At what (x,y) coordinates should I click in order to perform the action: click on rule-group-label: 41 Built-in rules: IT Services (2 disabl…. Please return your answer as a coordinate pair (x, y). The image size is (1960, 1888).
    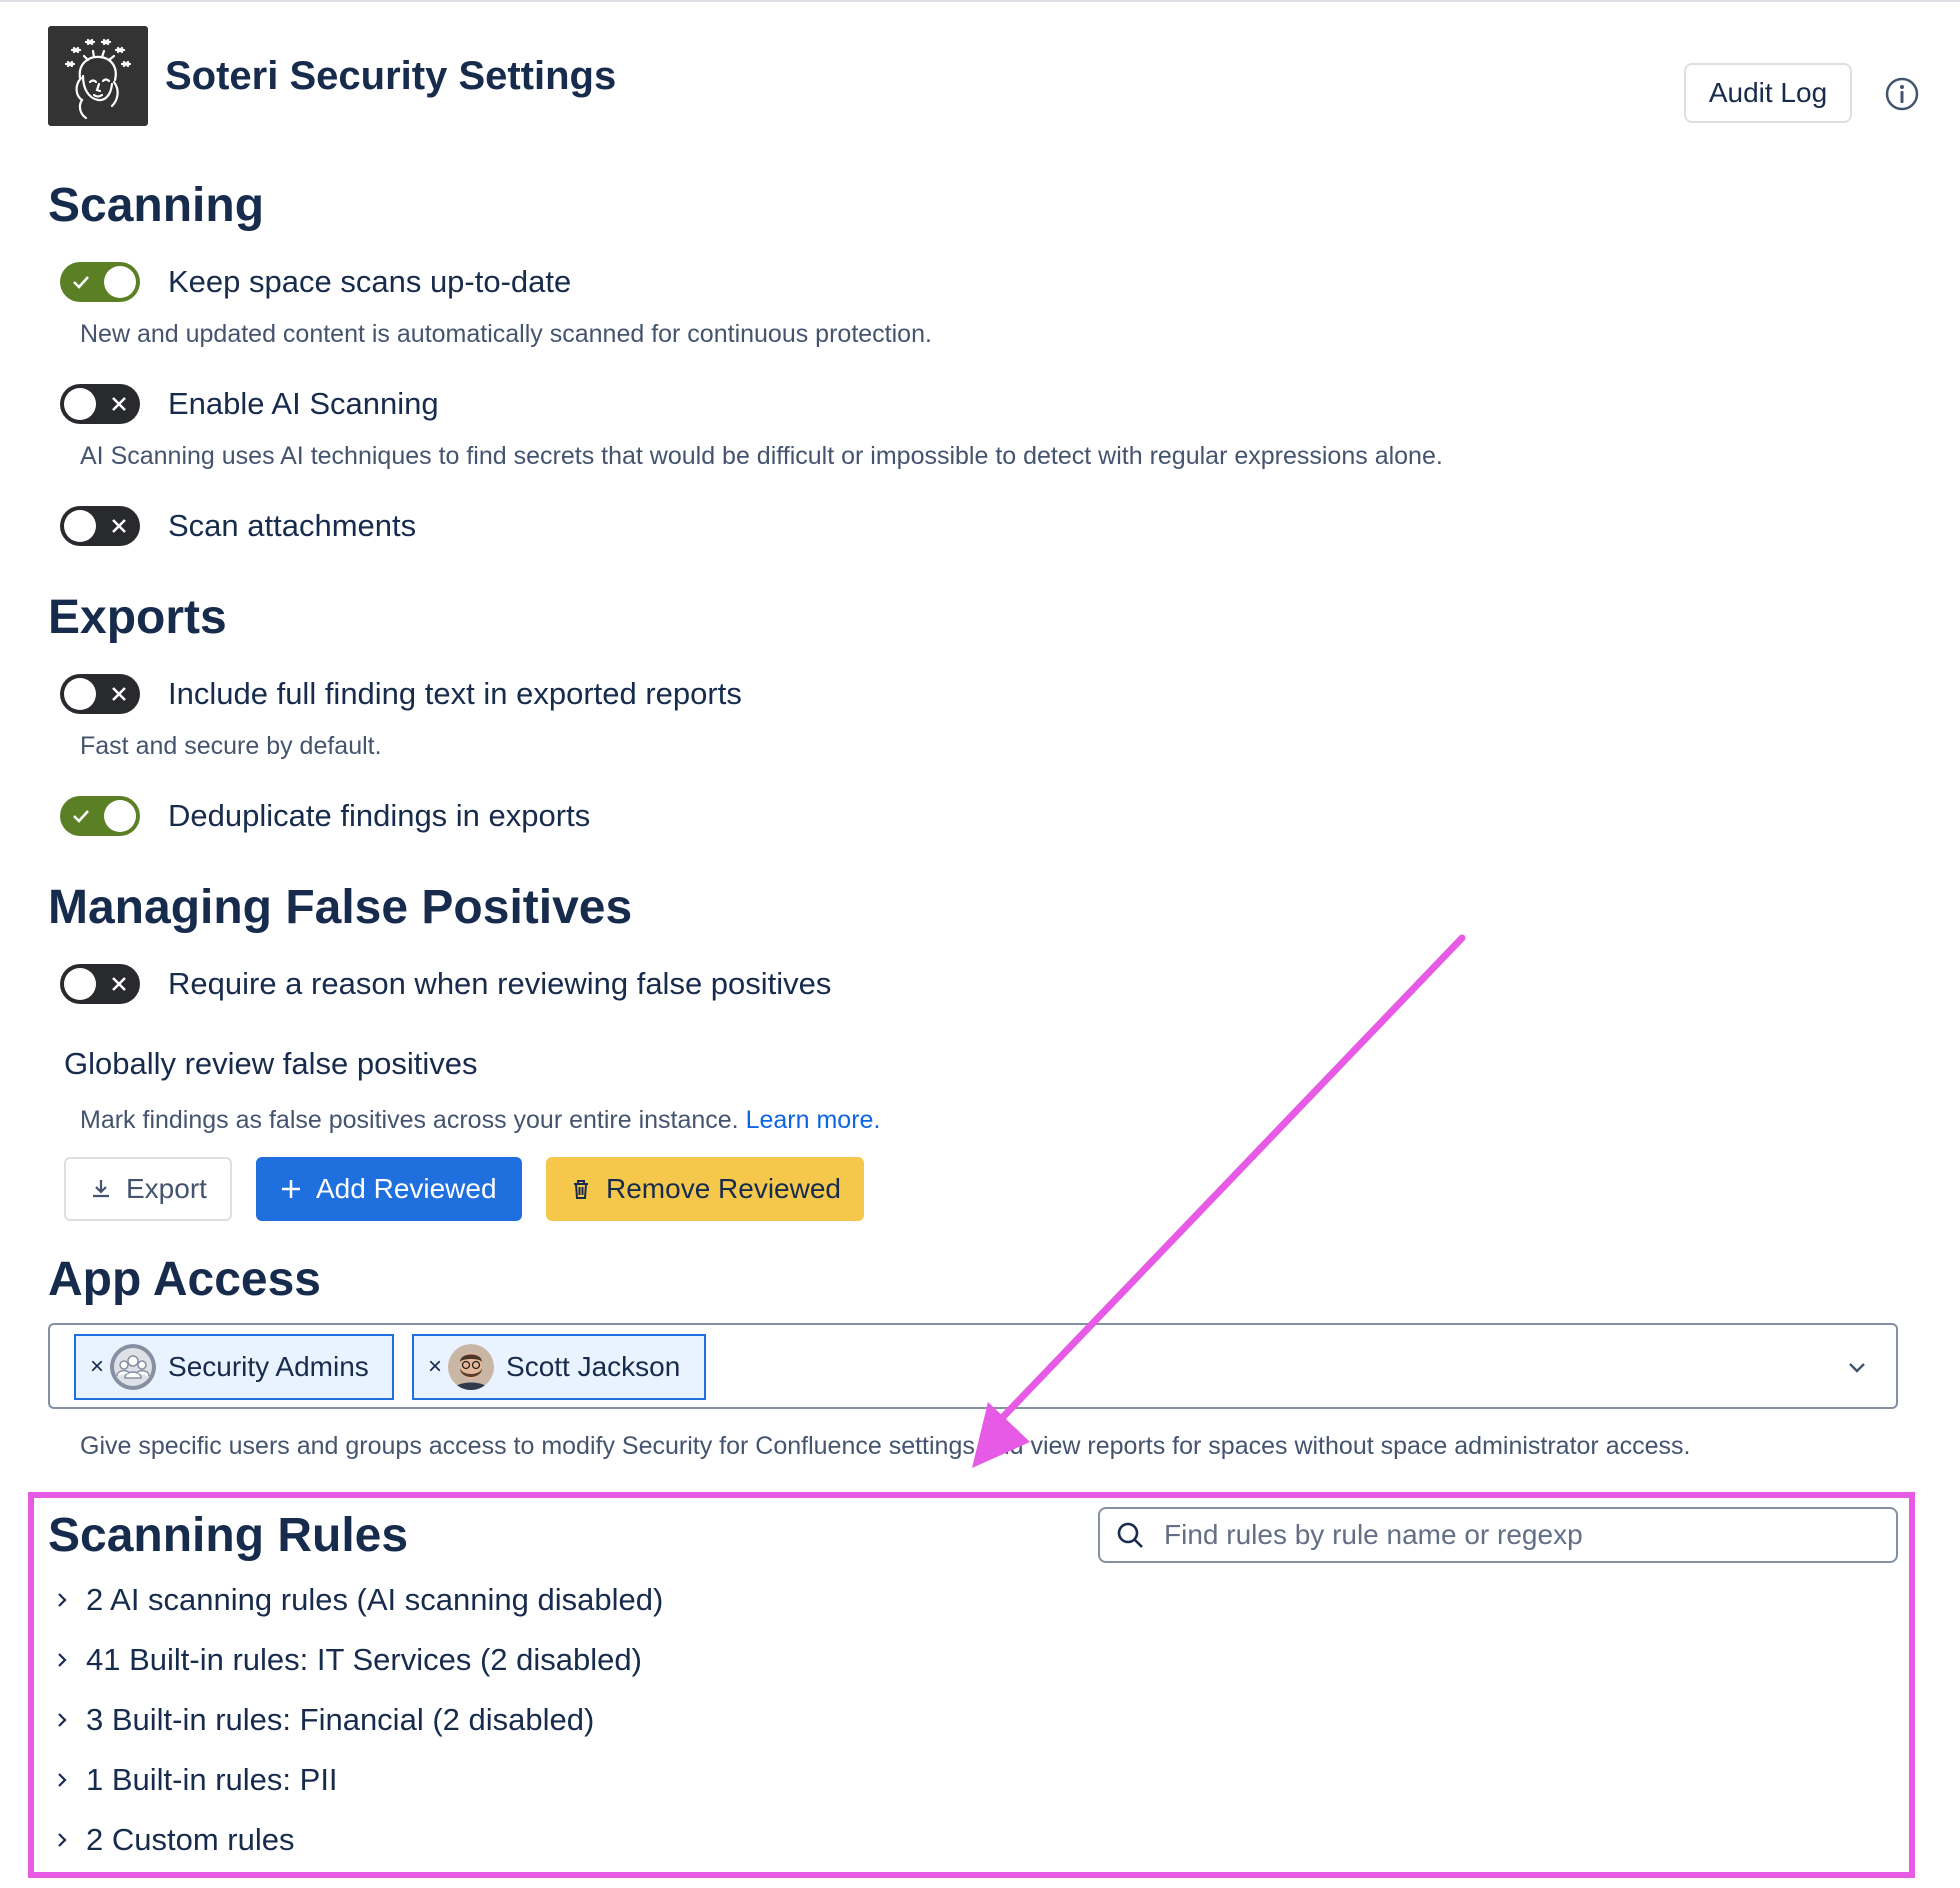
    Looking at the image, I should click on (364, 1659).